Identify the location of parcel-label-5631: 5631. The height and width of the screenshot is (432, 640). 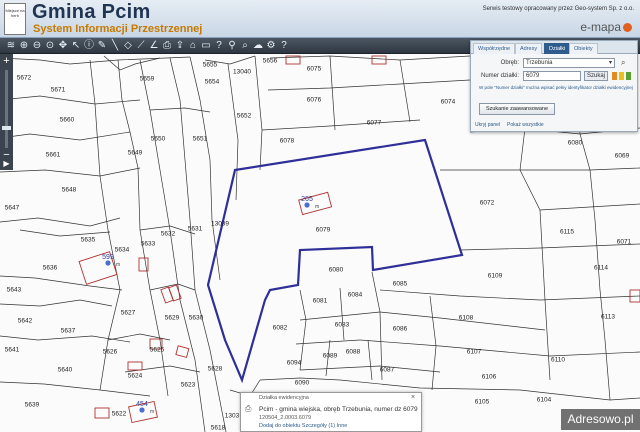
(195, 229).